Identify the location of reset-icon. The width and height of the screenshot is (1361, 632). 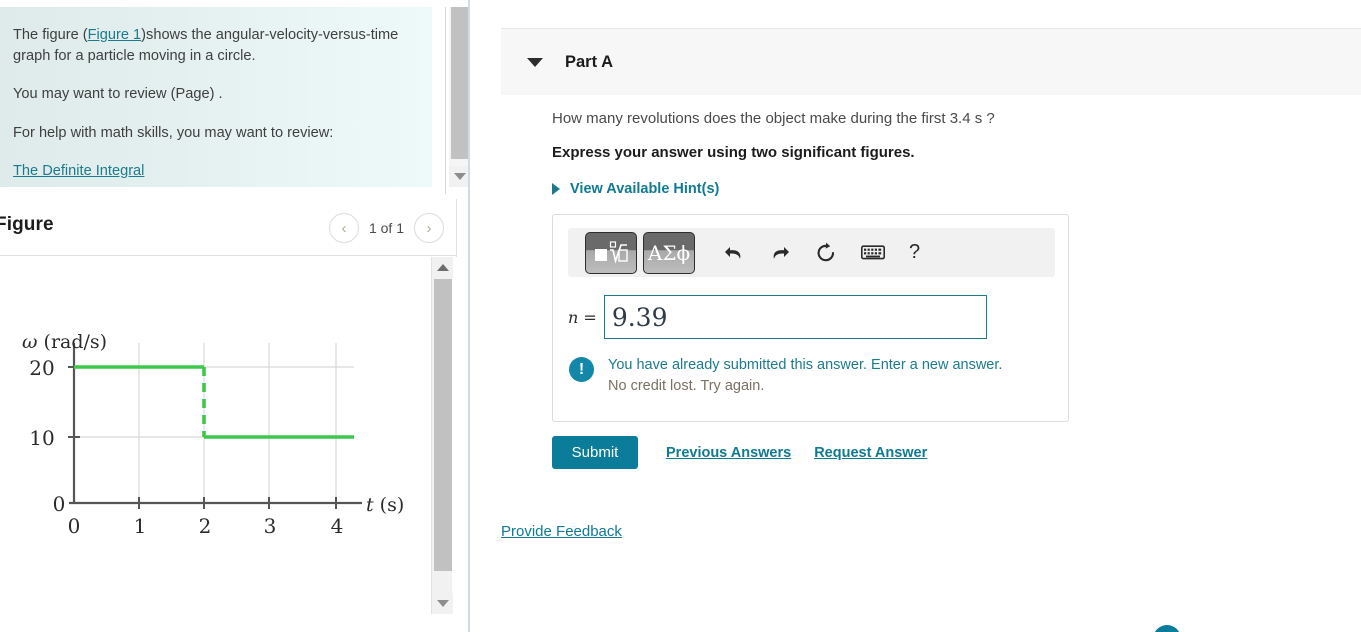
(826, 251).